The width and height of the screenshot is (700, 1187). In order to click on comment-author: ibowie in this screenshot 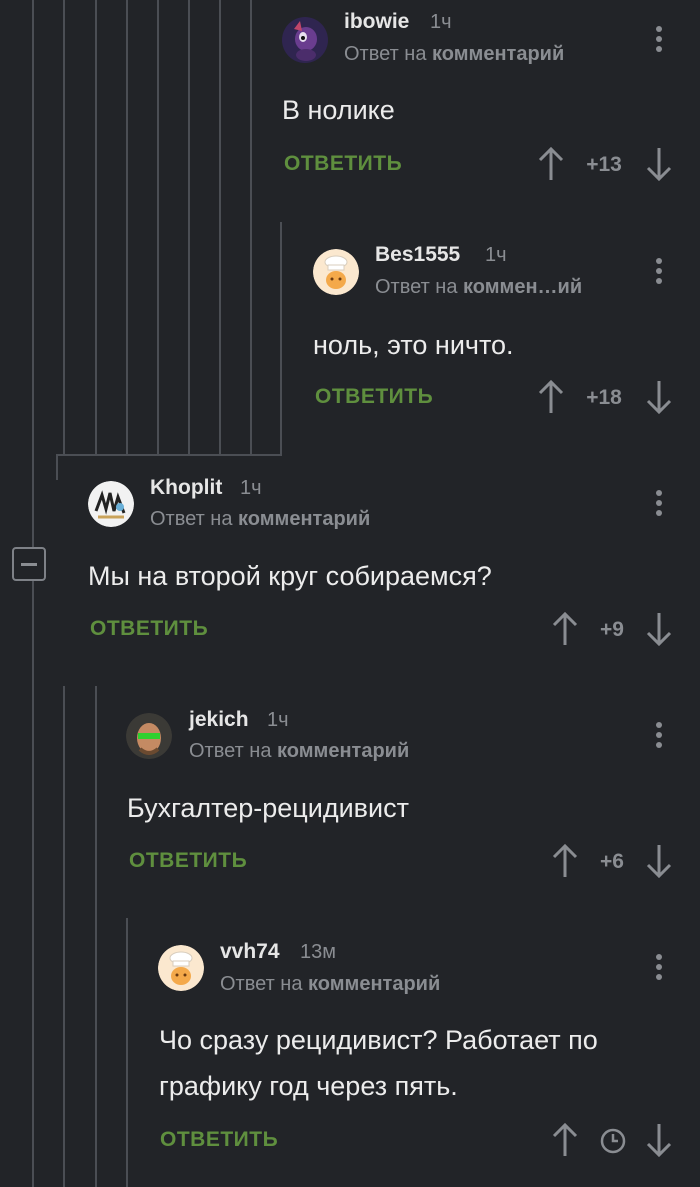, I will do `click(376, 22)`.